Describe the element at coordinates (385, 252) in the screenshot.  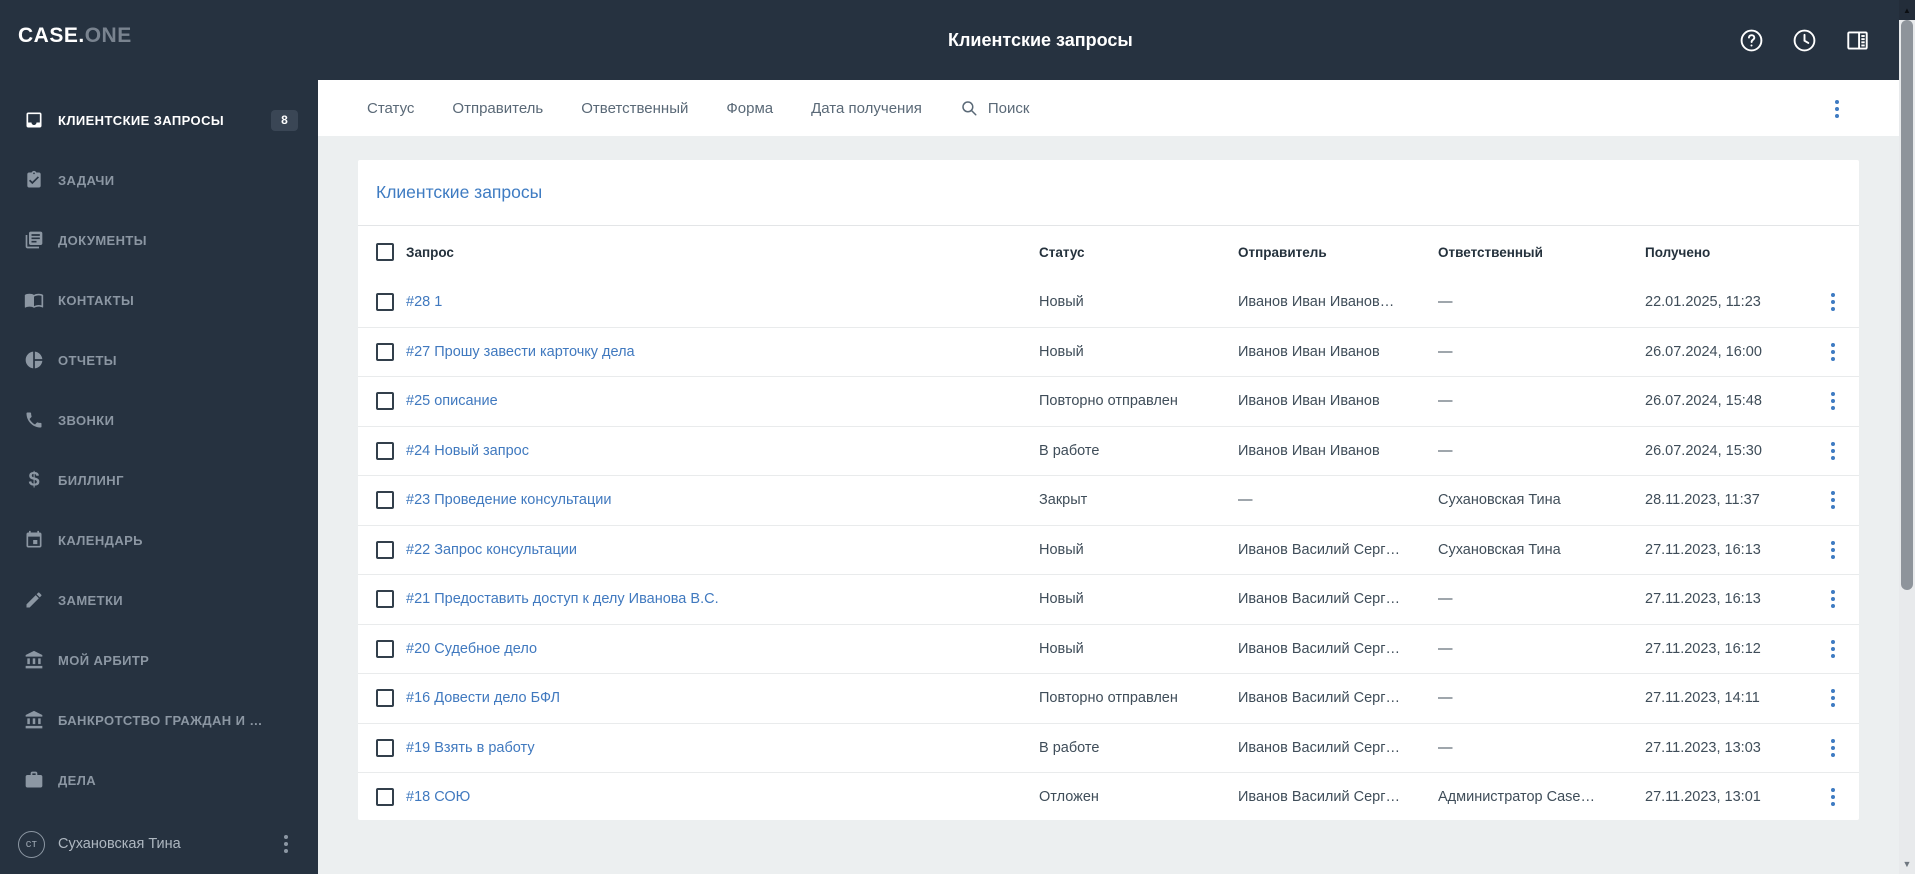
I see `select-all-checkbox` at that location.